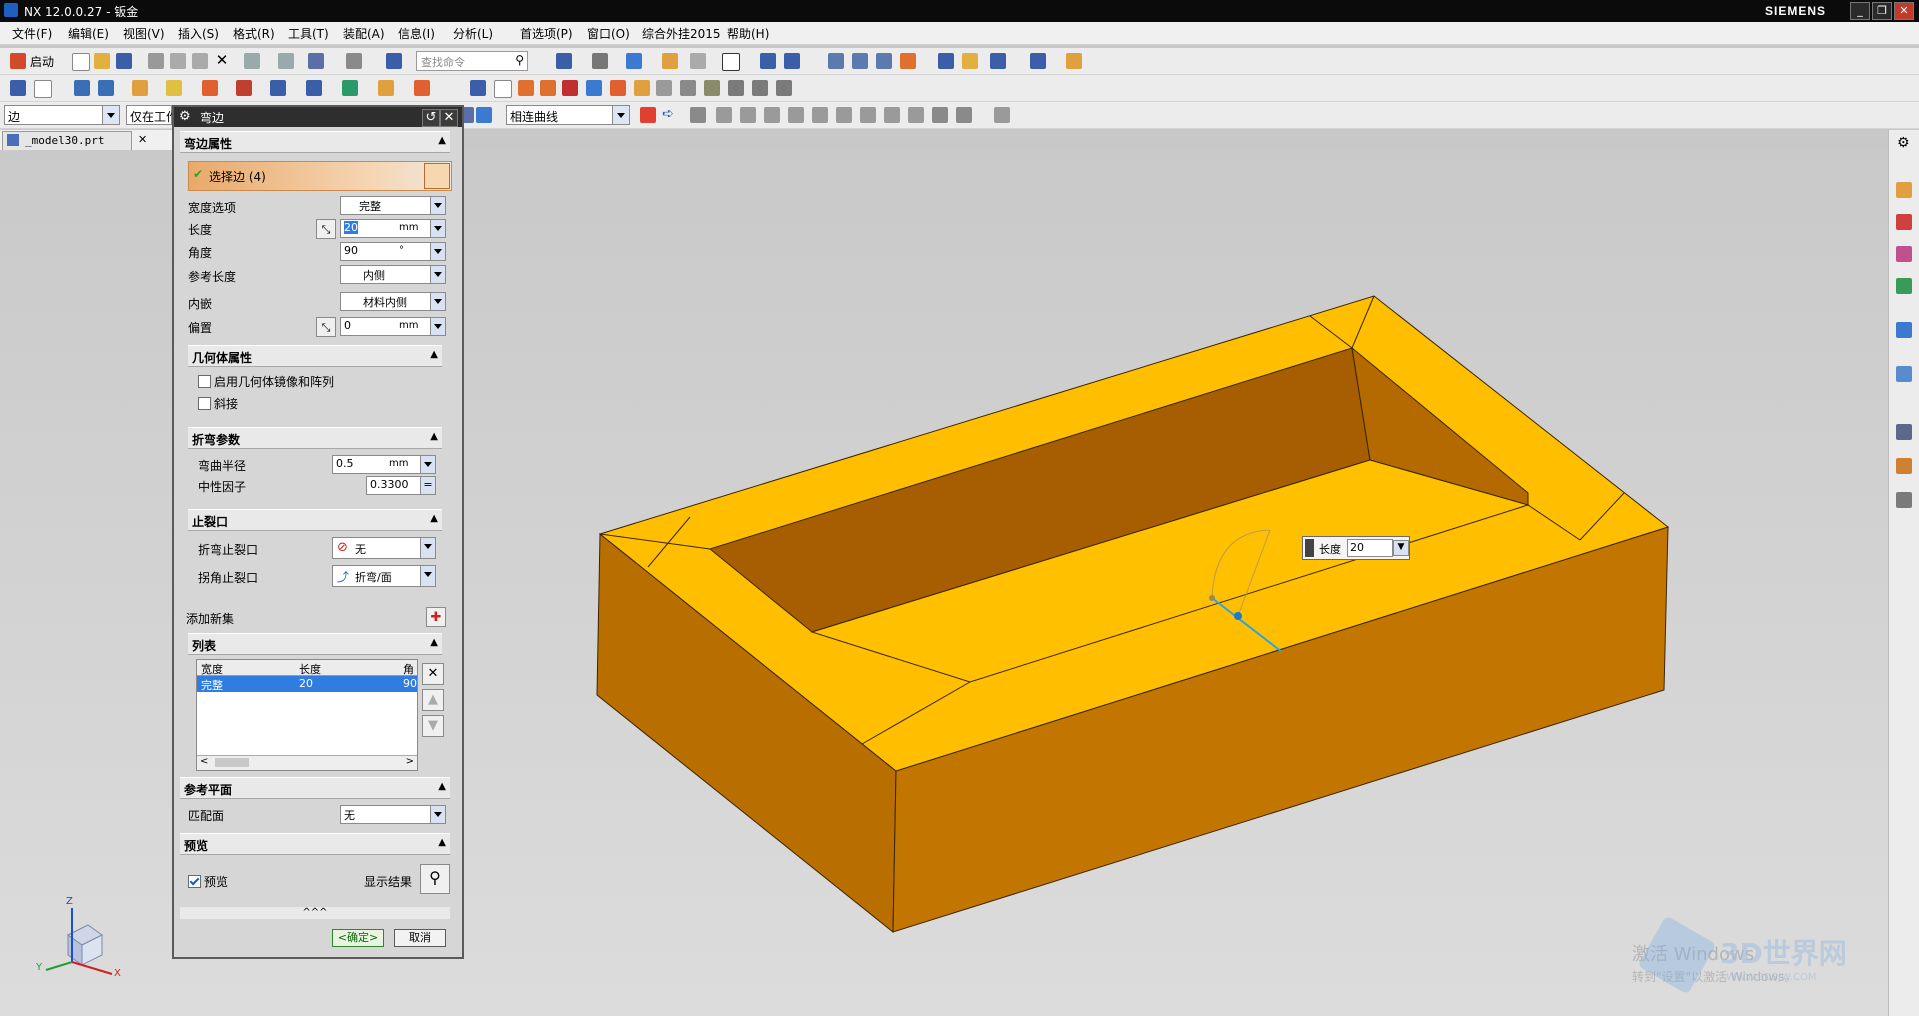 This screenshot has height=1016, width=1919. Describe the element at coordinates (437, 176) in the screenshot. I see `edge-select-cube-icon` at that location.